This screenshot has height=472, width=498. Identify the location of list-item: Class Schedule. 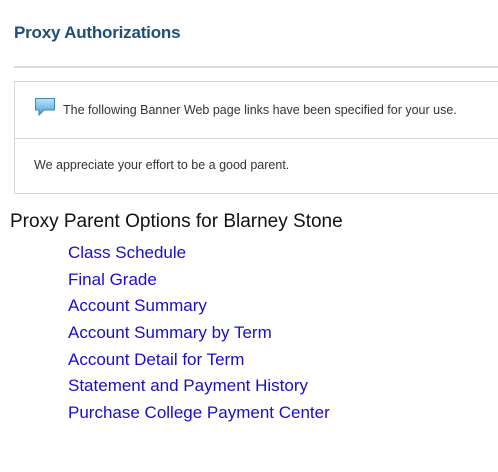
(199, 253).